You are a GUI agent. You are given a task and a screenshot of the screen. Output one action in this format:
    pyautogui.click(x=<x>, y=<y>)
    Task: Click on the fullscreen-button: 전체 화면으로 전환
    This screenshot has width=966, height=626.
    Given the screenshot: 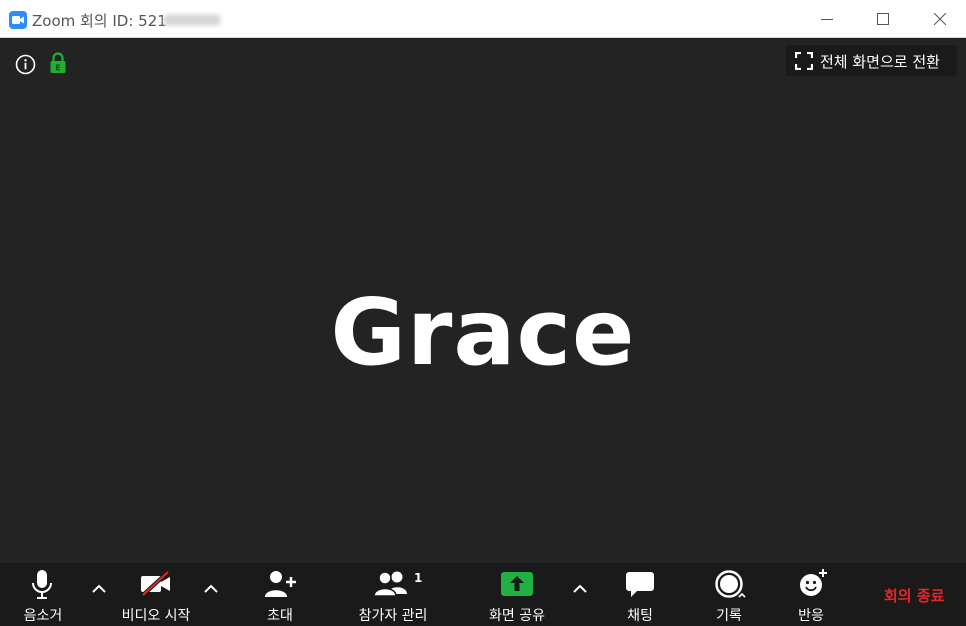 What is the action you would take?
    pyautogui.click(x=871, y=60)
    